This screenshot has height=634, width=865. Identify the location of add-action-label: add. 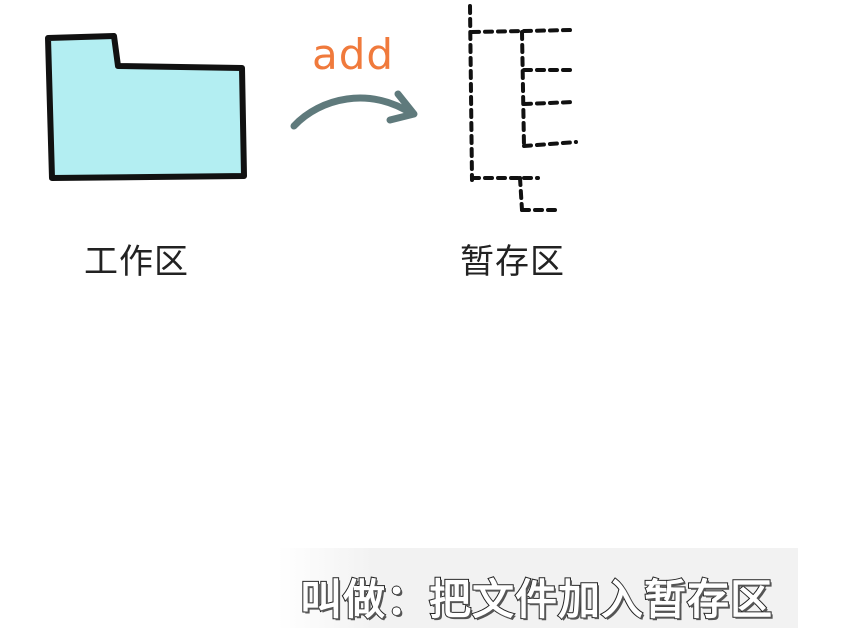
(353, 54).